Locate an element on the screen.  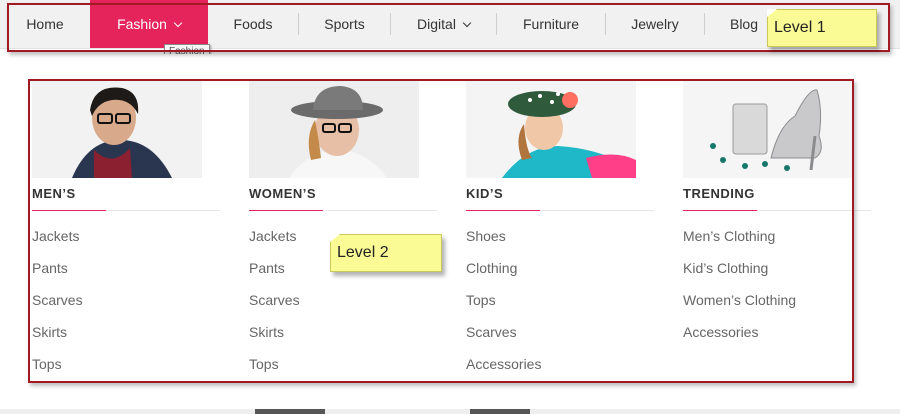
level1-note: Level 1 is located at coordinates (822, 28).